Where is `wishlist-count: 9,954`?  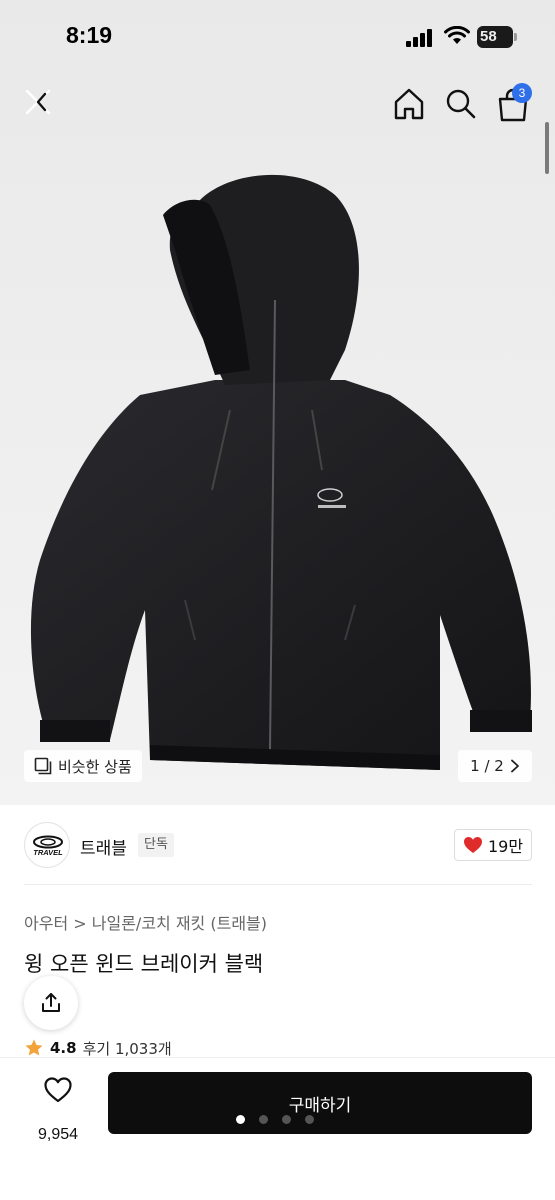
wishlist-count: 9,954 is located at coordinates (58, 1134).